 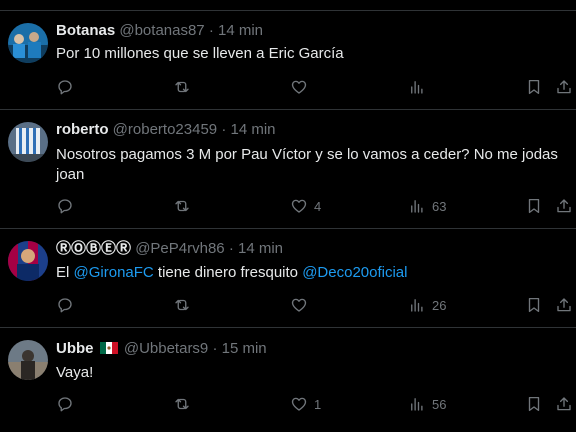 I want to click on timeline-top-divider, so click(x=288, y=5).